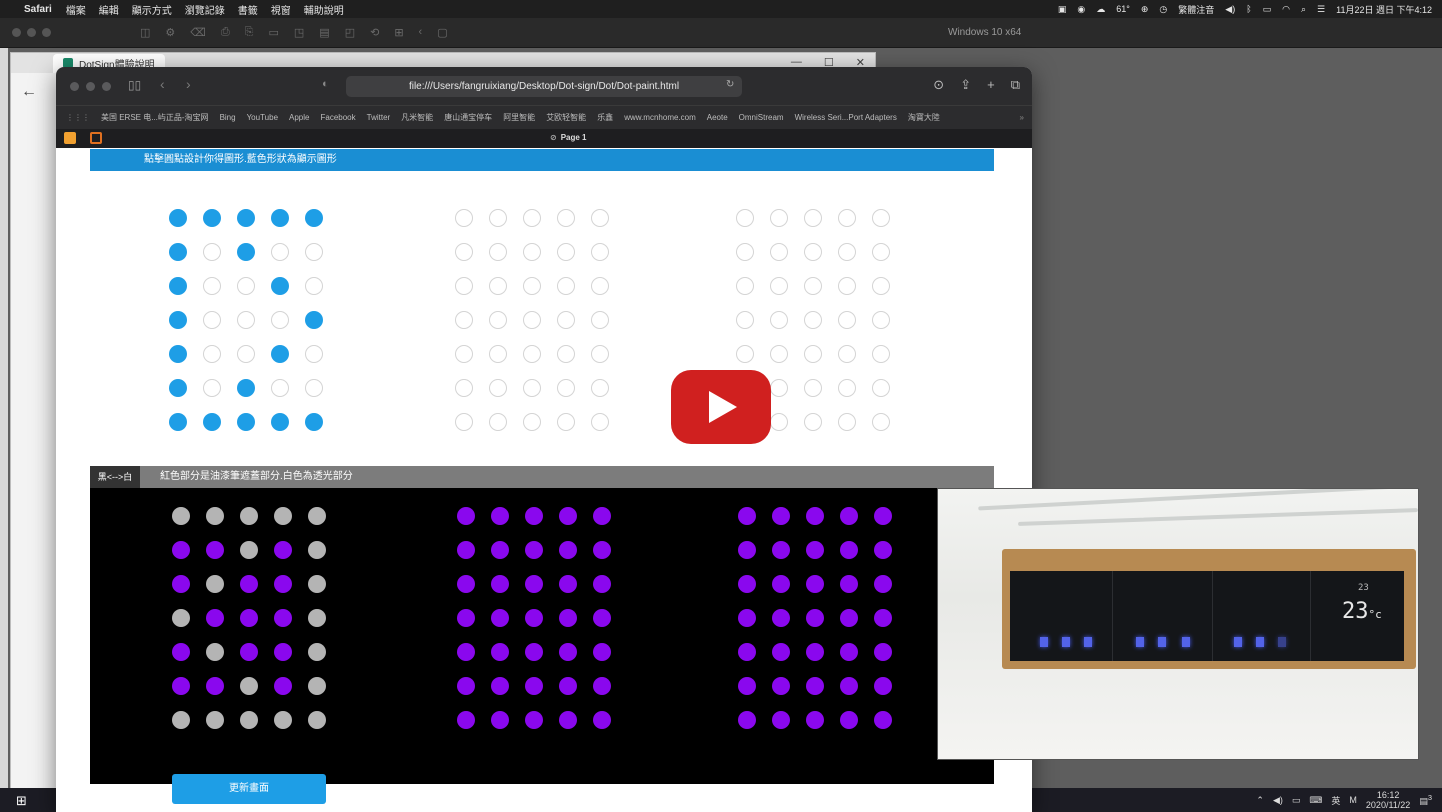 The width and height of the screenshot is (1442, 812). I want to click on bookmark-item: OmniStream, so click(761, 117).